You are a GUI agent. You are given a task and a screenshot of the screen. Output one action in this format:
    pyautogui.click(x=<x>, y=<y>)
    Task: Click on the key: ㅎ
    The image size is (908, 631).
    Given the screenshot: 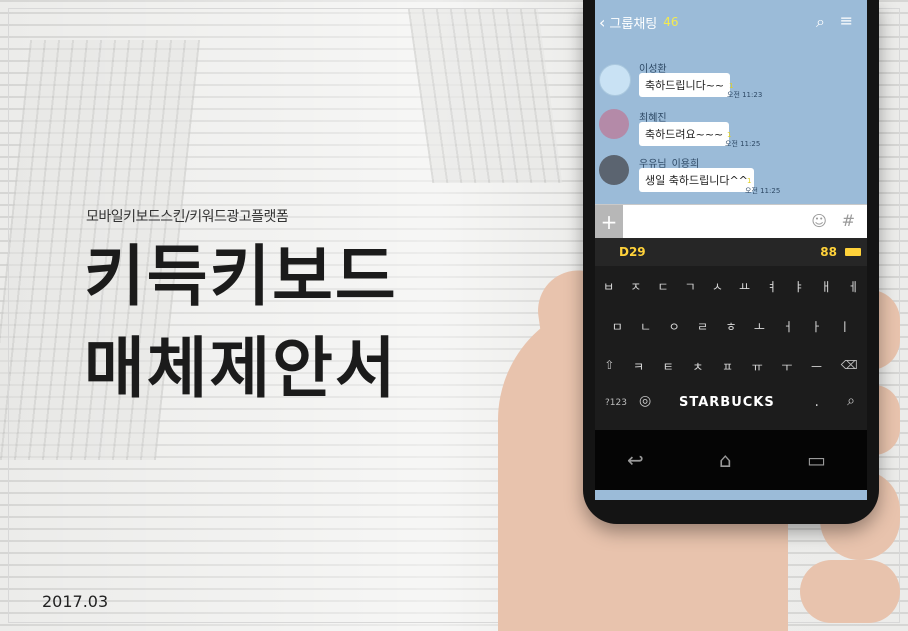 What is the action you would take?
    pyautogui.click(x=730, y=326)
    